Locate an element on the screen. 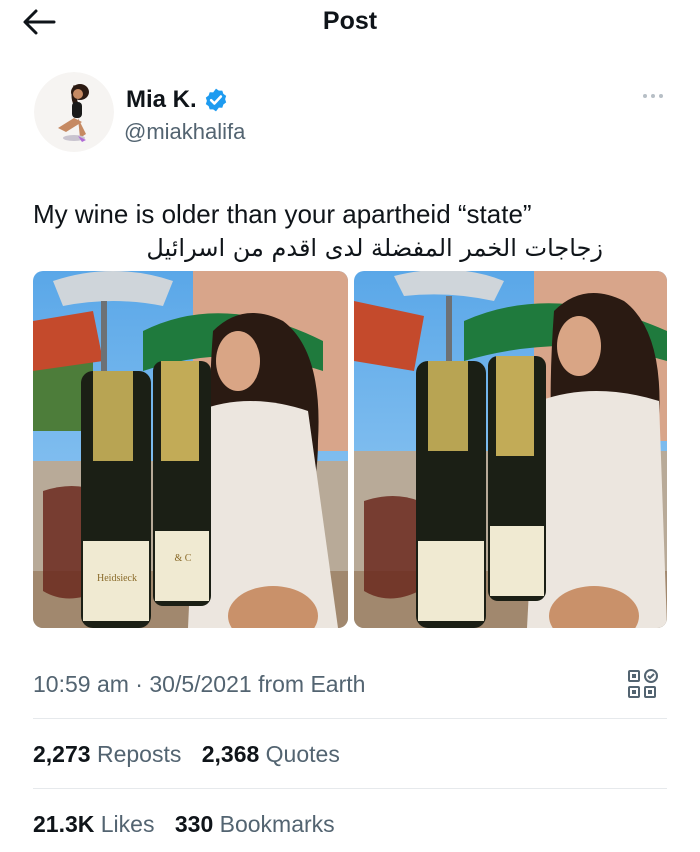 The image size is (700, 852). quotes-stat: 2,368 Quotes is located at coordinates (271, 754).